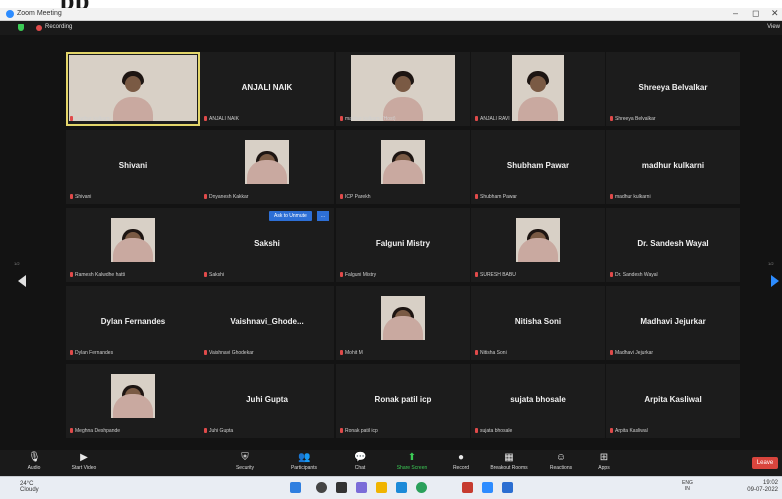 The width and height of the screenshot is (782, 499). I want to click on participant-name: Shivani, so click(133, 165).